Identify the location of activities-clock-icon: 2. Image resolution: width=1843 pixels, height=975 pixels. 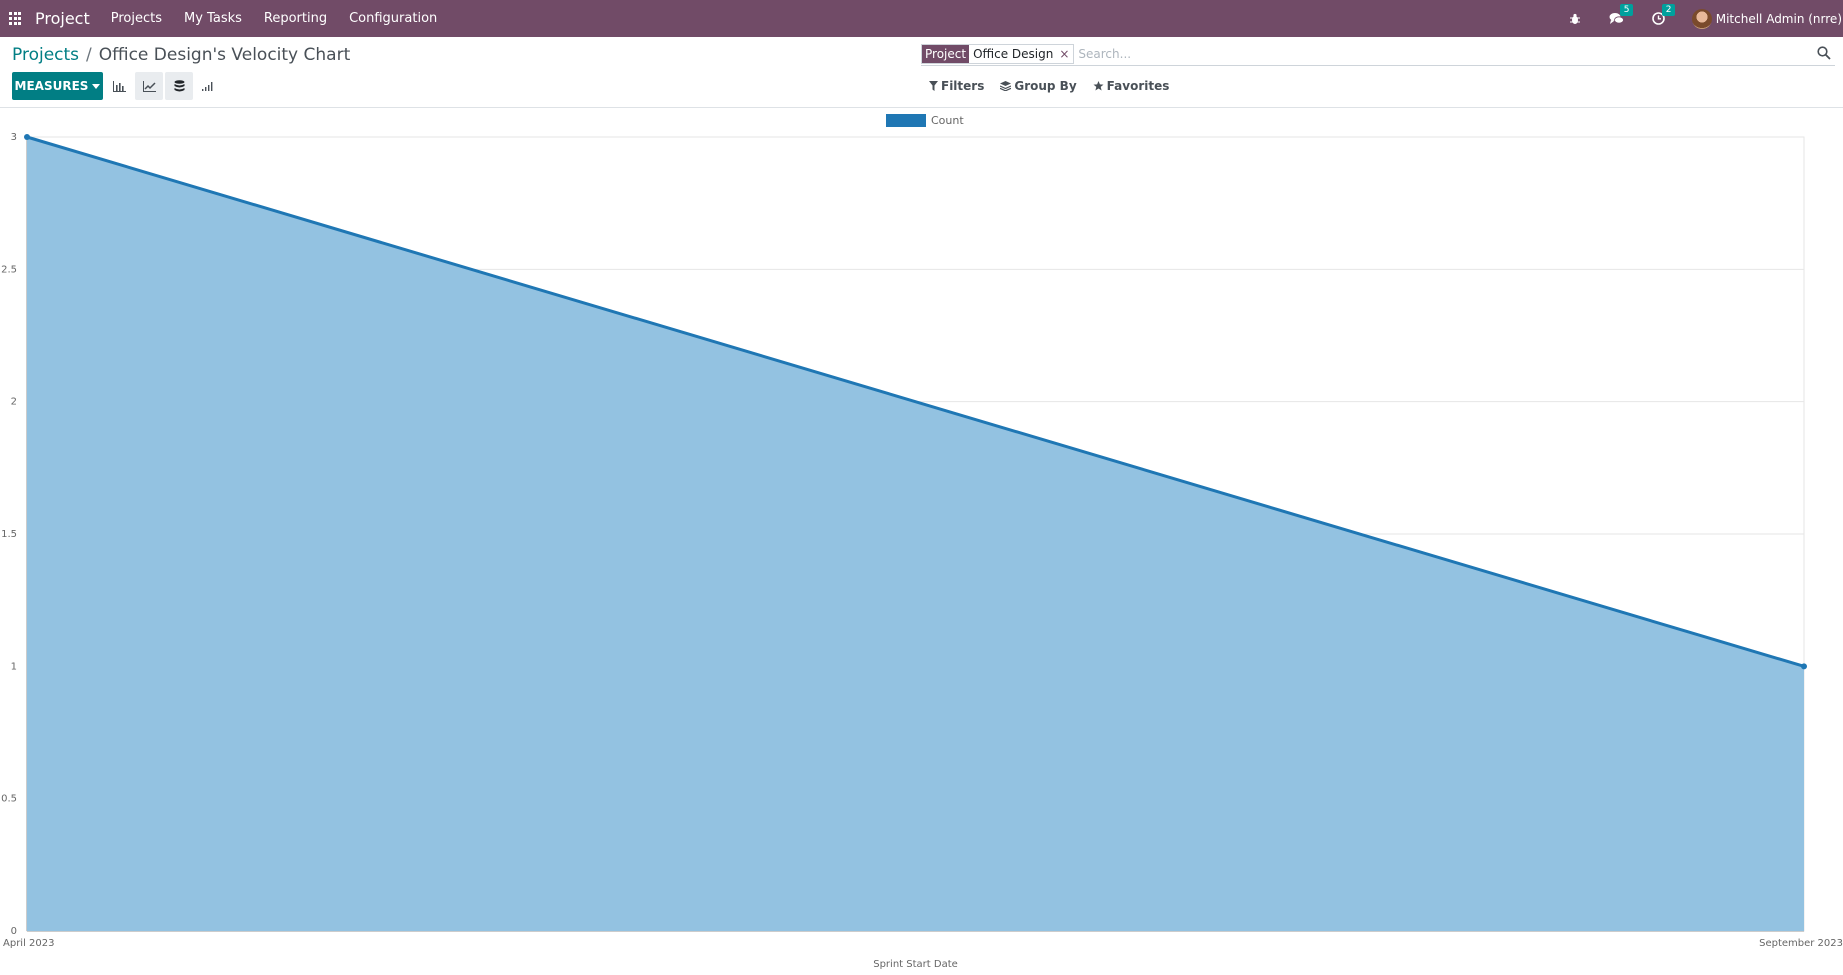
(1663, 15).